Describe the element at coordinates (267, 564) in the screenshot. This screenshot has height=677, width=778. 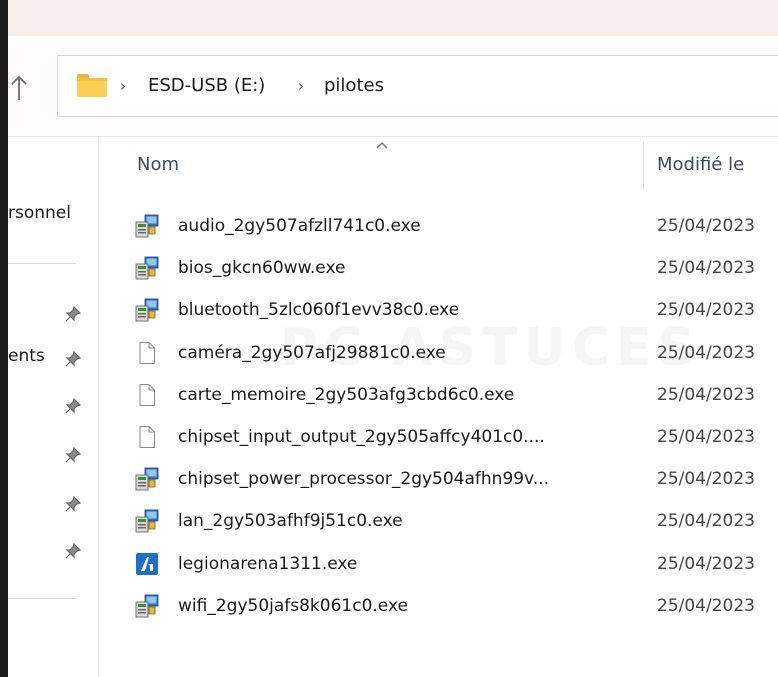
I see `file-name: legionarena1311.exe` at that location.